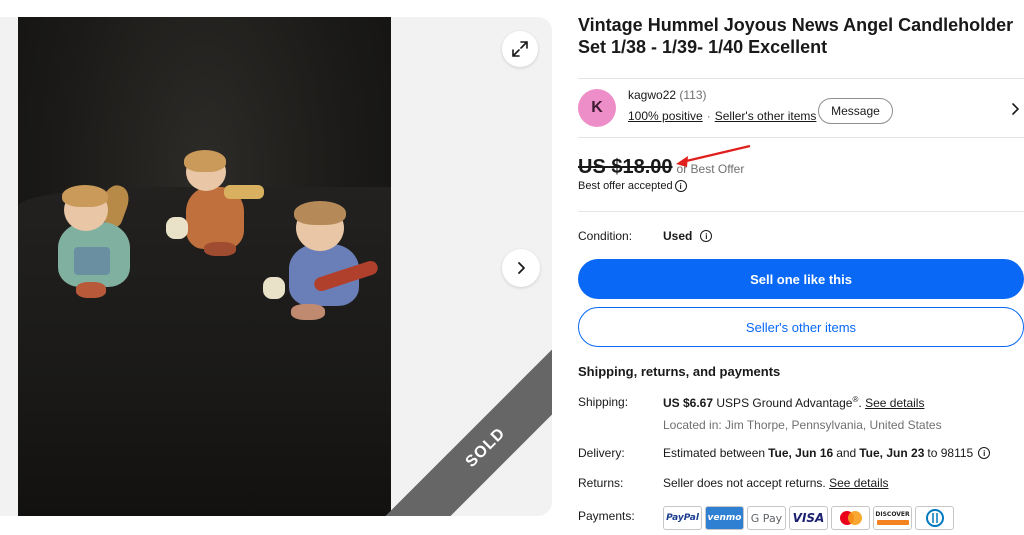 This screenshot has height=535, width=1024. Describe the element at coordinates (892, 514) in the screenshot. I see `discover-label: DISCOVER` at that location.